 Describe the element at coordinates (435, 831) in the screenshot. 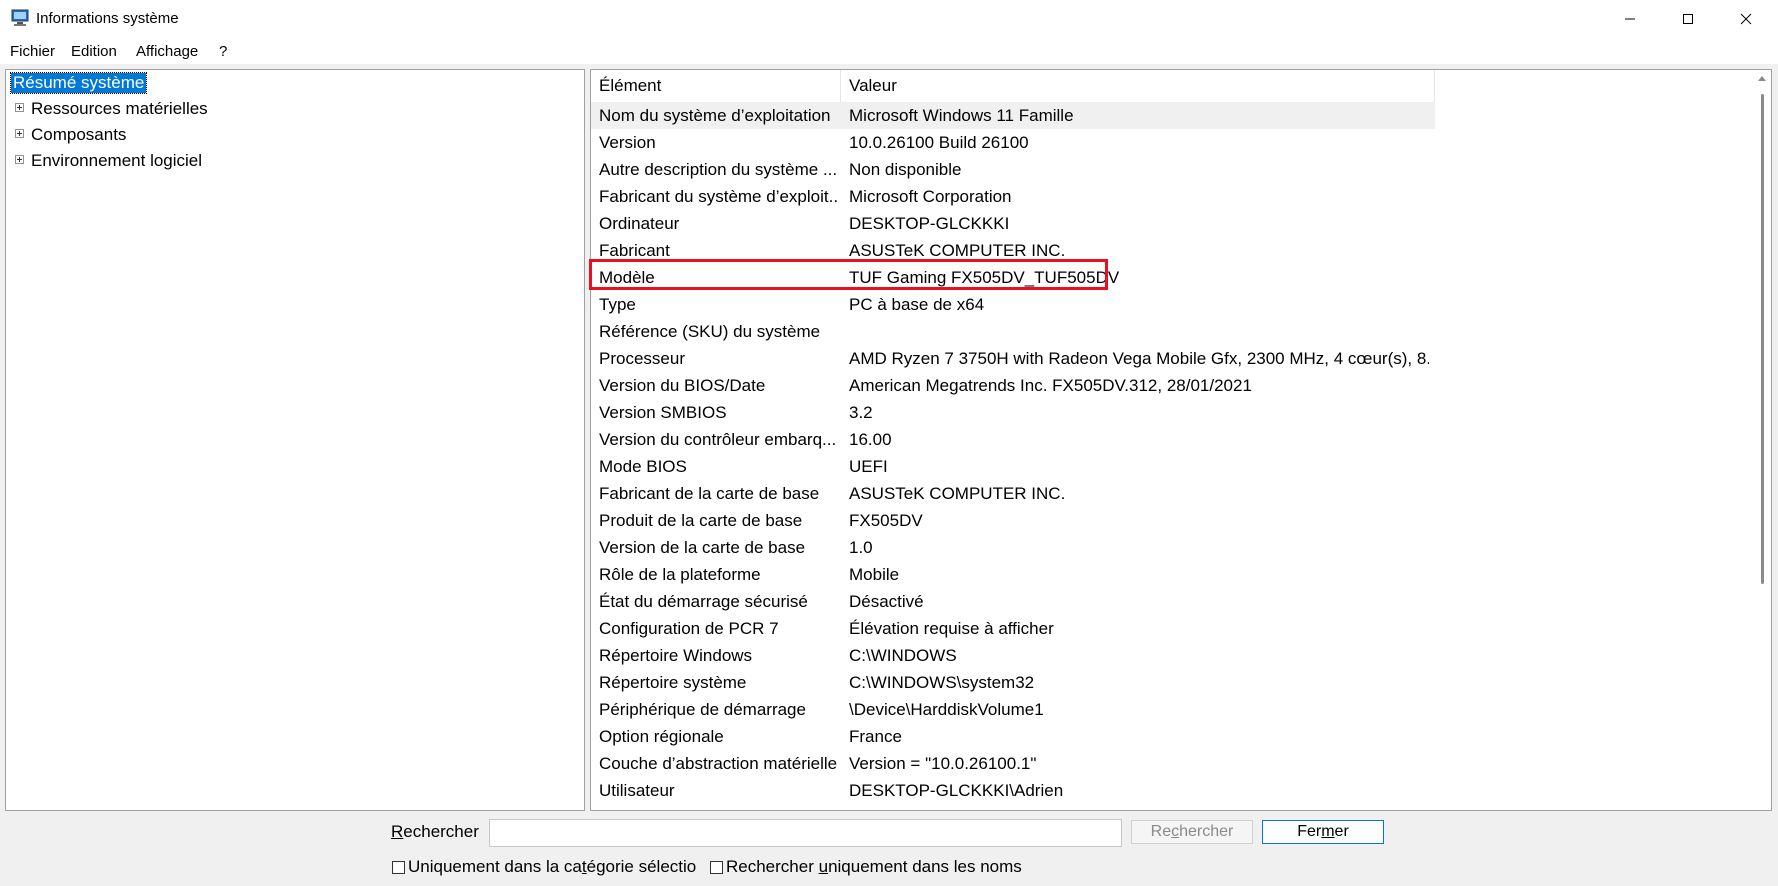

I see `search-label: Rechercher` at that location.